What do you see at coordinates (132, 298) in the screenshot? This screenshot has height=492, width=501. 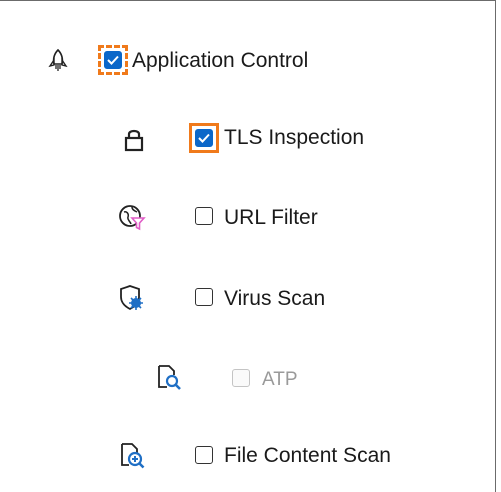 I see `shield-virus-icon` at bounding box center [132, 298].